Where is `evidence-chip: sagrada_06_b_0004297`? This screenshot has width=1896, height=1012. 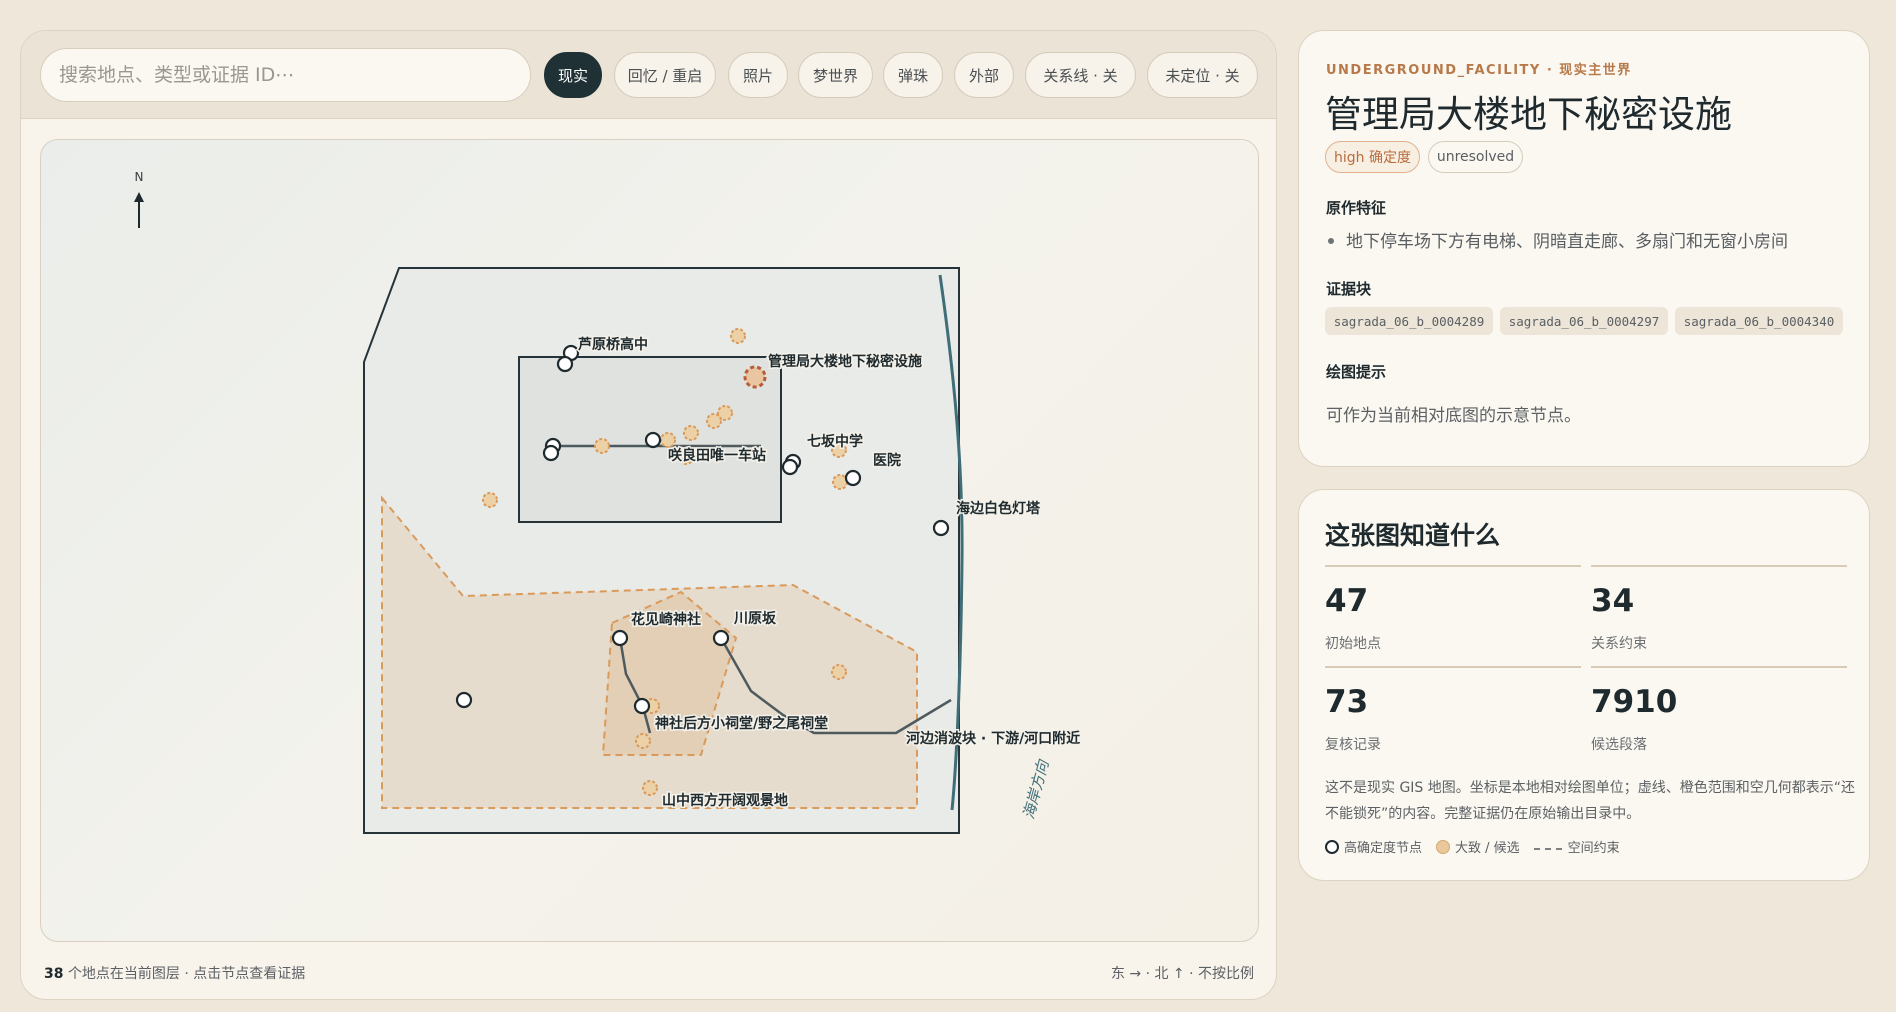 evidence-chip: sagrada_06_b_0004297 is located at coordinates (1584, 321).